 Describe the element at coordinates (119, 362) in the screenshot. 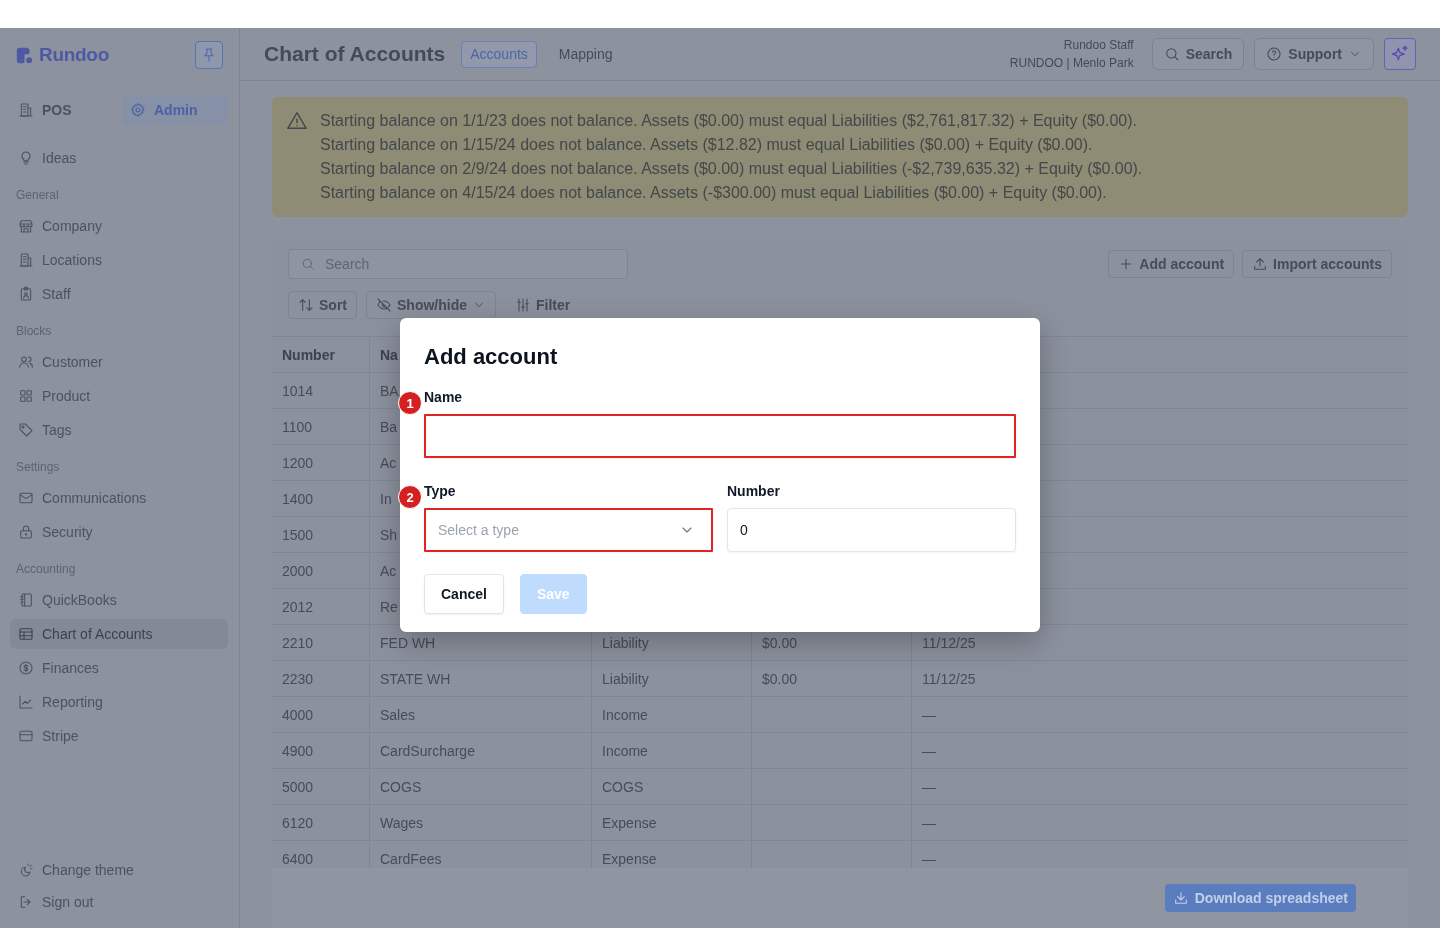

I see `sidebar-item: Customer` at that location.